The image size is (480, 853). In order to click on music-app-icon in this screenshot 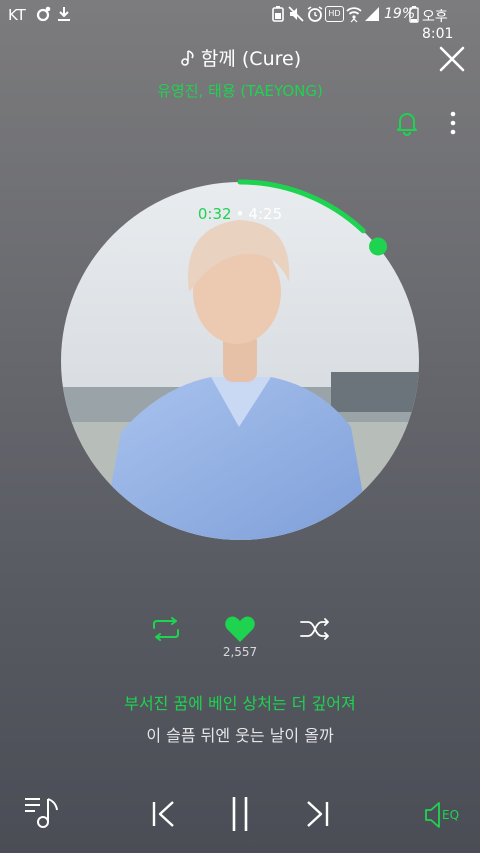, I will do `click(43, 14)`.